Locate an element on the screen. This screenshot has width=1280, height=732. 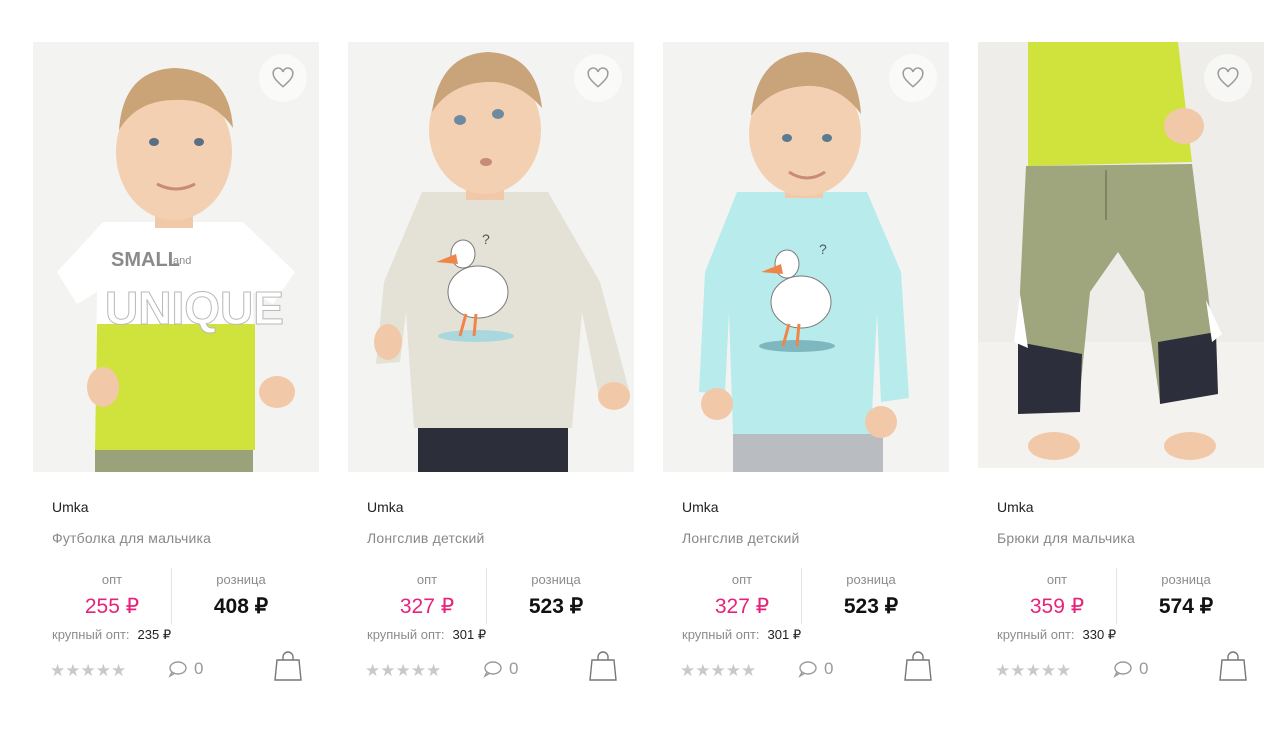
price-block: опт 359 ₽ розница 574 ₽ is located at coordinates (1121, 598).